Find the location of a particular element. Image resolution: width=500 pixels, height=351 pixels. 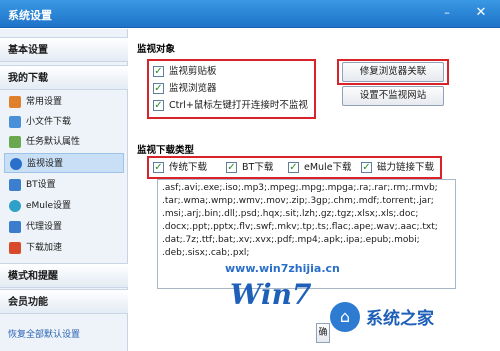

task-icon is located at coordinates (15, 142).